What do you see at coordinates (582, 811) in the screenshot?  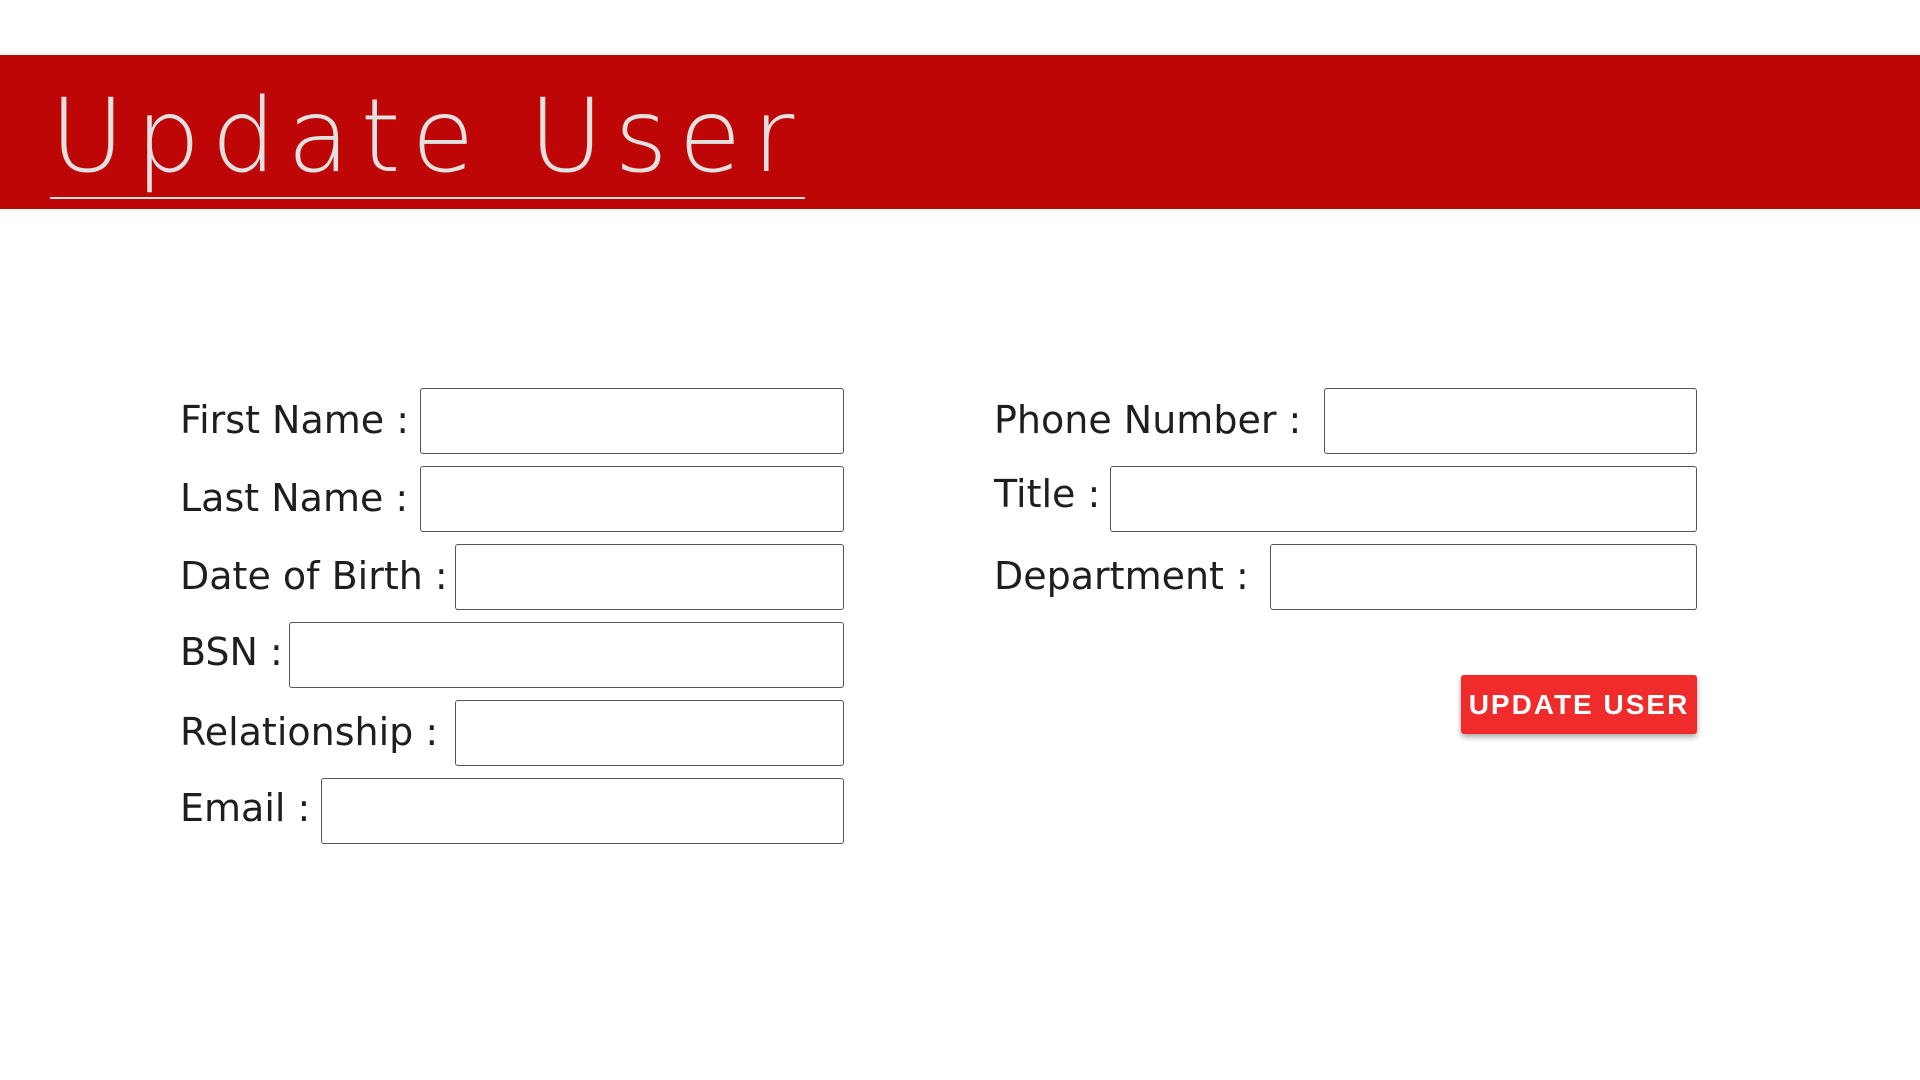 I see `email-input` at bounding box center [582, 811].